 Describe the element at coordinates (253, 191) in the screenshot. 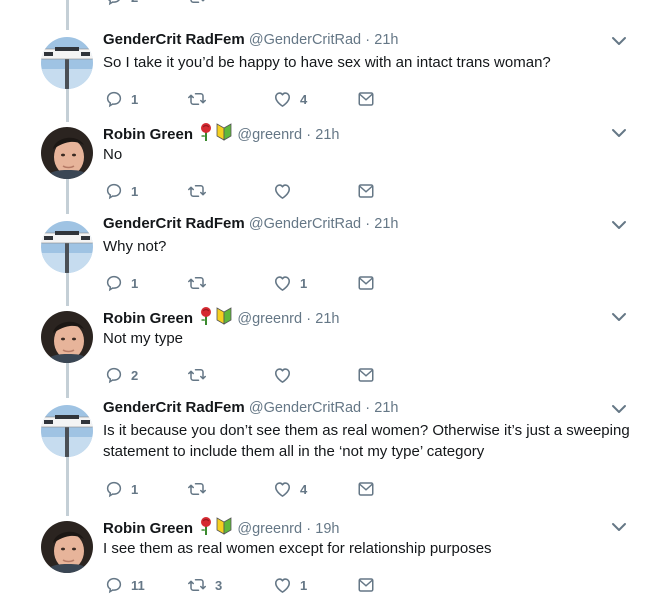

I see `tweet-actions: 1` at that location.